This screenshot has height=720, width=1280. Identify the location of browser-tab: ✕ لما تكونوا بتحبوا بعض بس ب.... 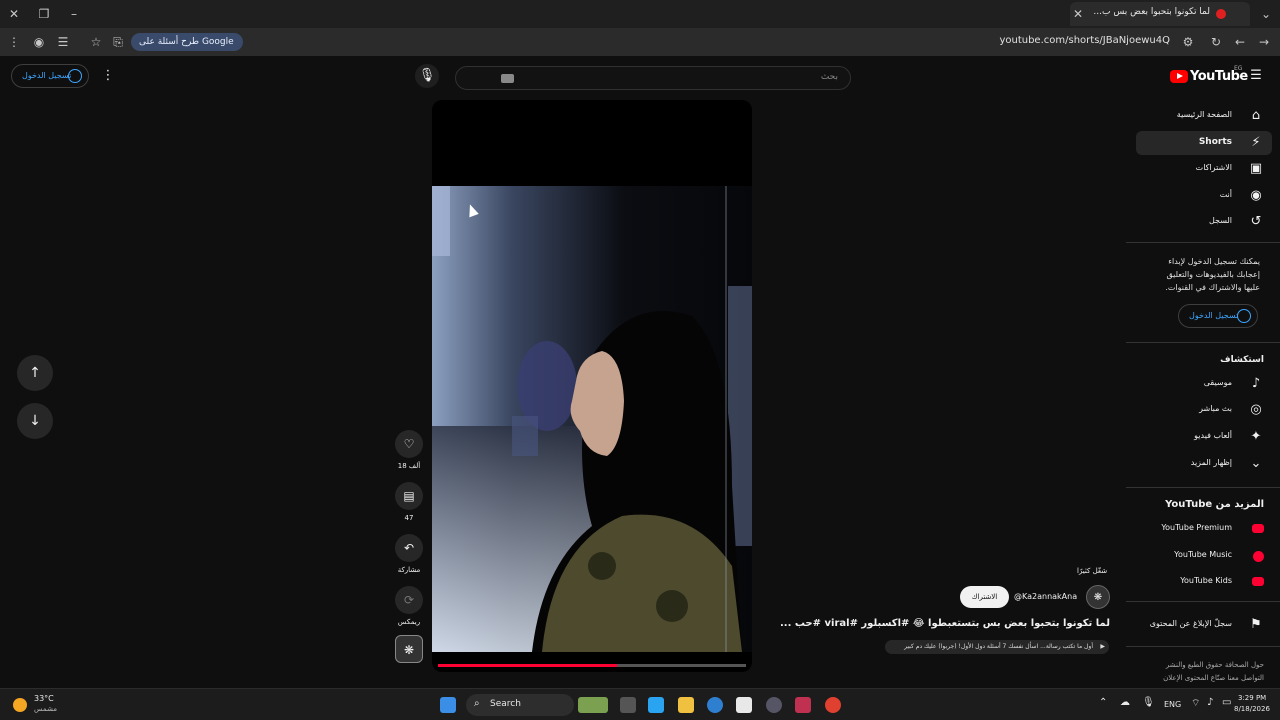
(1160, 14).